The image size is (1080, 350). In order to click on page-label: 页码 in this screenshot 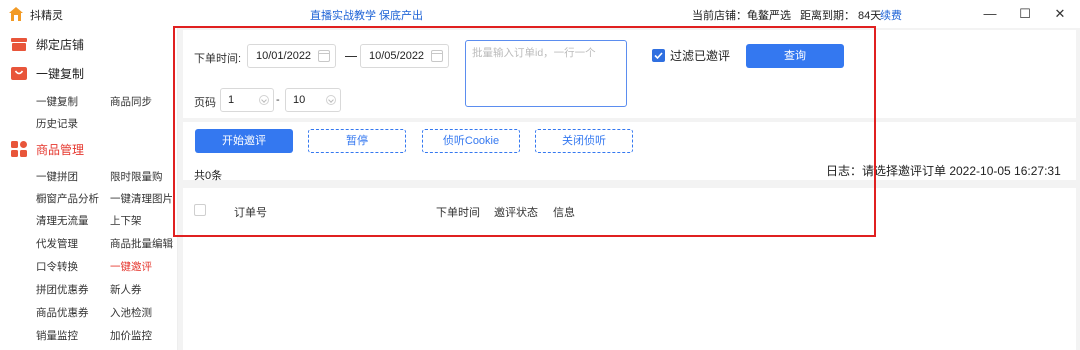, I will do `click(205, 103)`.